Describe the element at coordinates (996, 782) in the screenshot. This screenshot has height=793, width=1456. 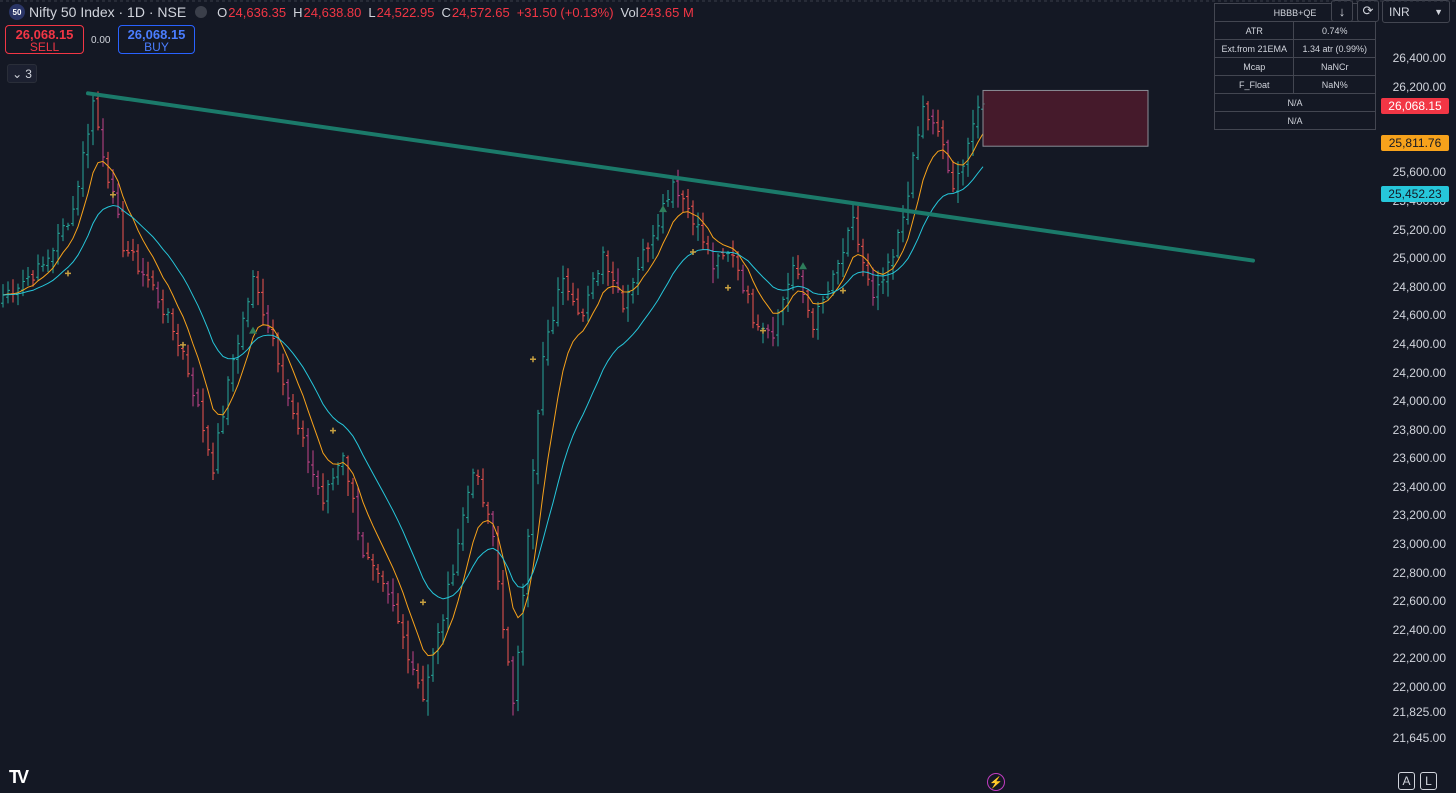
I see `lightning-icon: ⚡` at that location.